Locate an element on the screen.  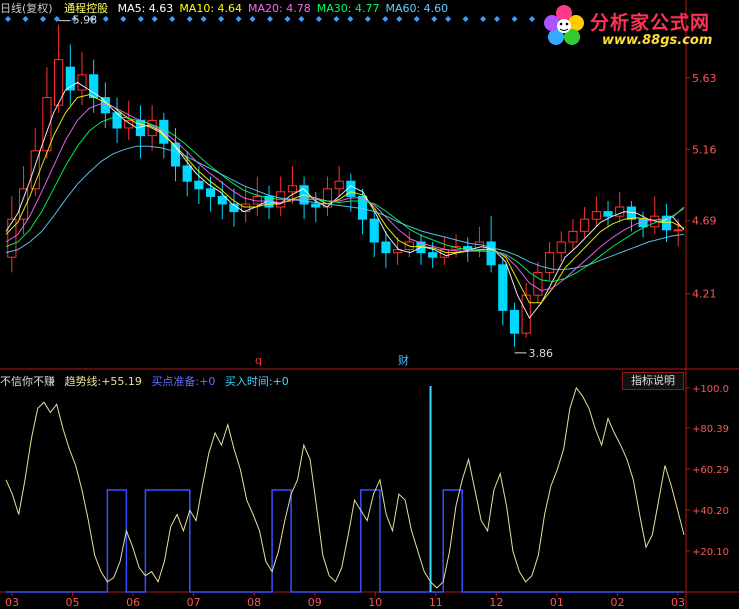
logo-url: www.88gs.com is located at coordinates (657, 40).